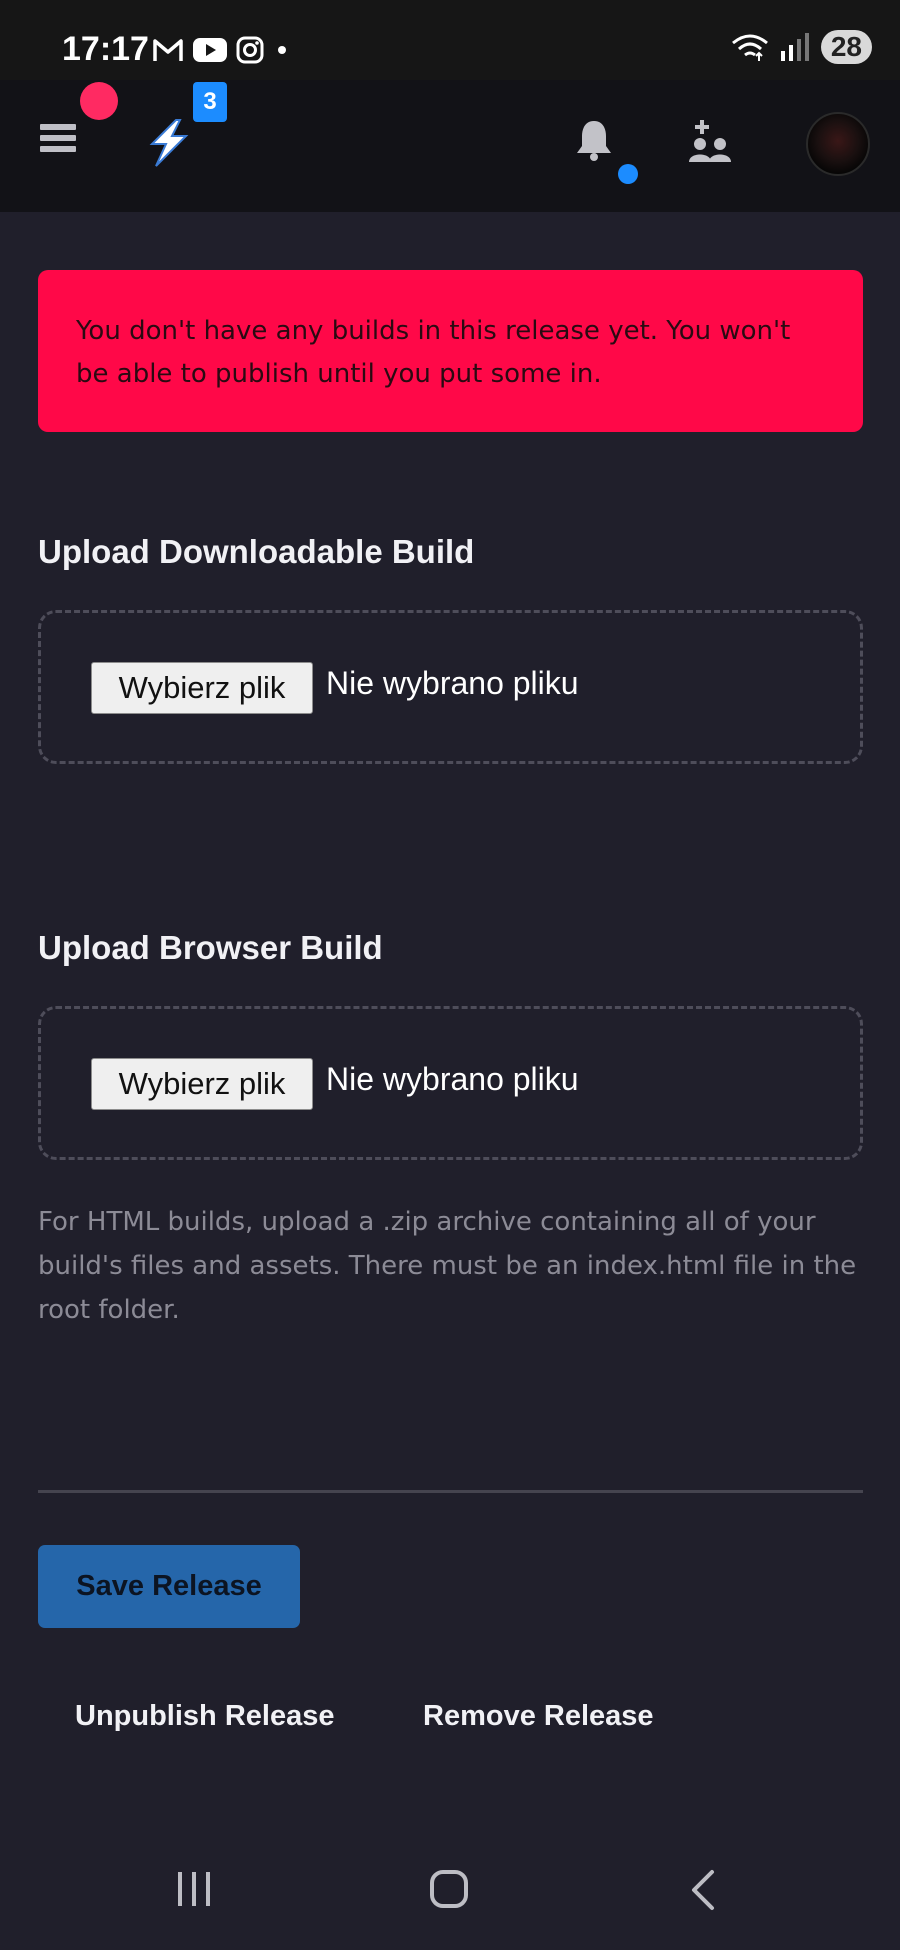 The width and height of the screenshot is (900, 1950). I want to click on gmail-icon, so click(168, 50).